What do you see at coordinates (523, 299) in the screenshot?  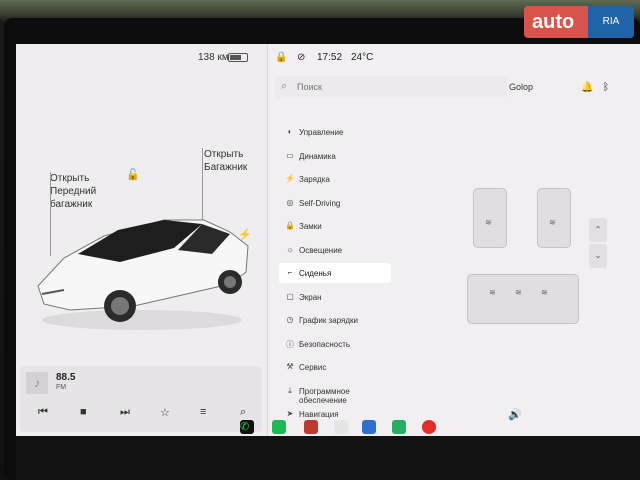 I see `rear-seats` at bounding box center [523, 299].